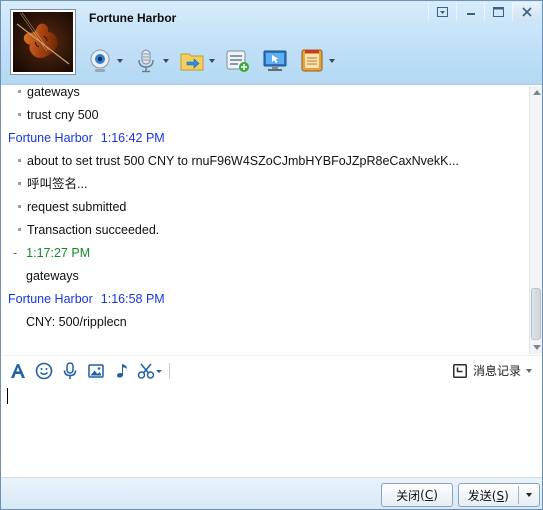  Describe the element at coordinates (58, 253) in the screenshot. I see `message-time: 1:17:27 PM` at that location.